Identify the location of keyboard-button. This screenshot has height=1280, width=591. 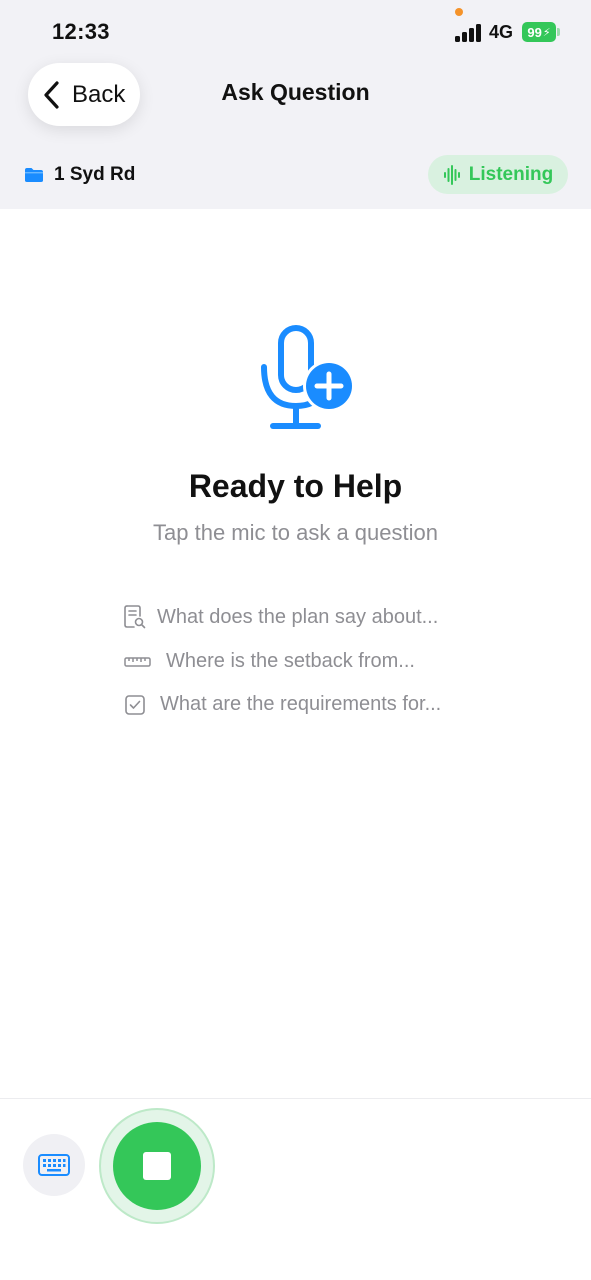
(54, 1165).